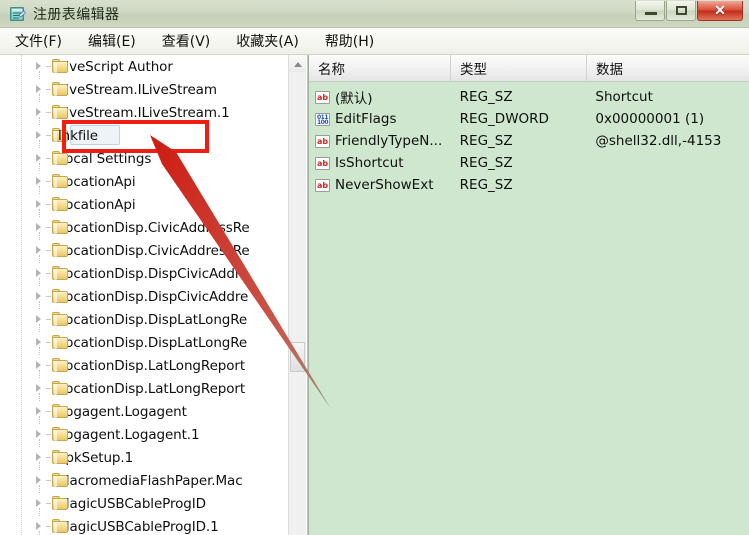 This screenshot has width=749, height=535. I want to click on value-type-cell: REG_SZ, so click(486, 185).